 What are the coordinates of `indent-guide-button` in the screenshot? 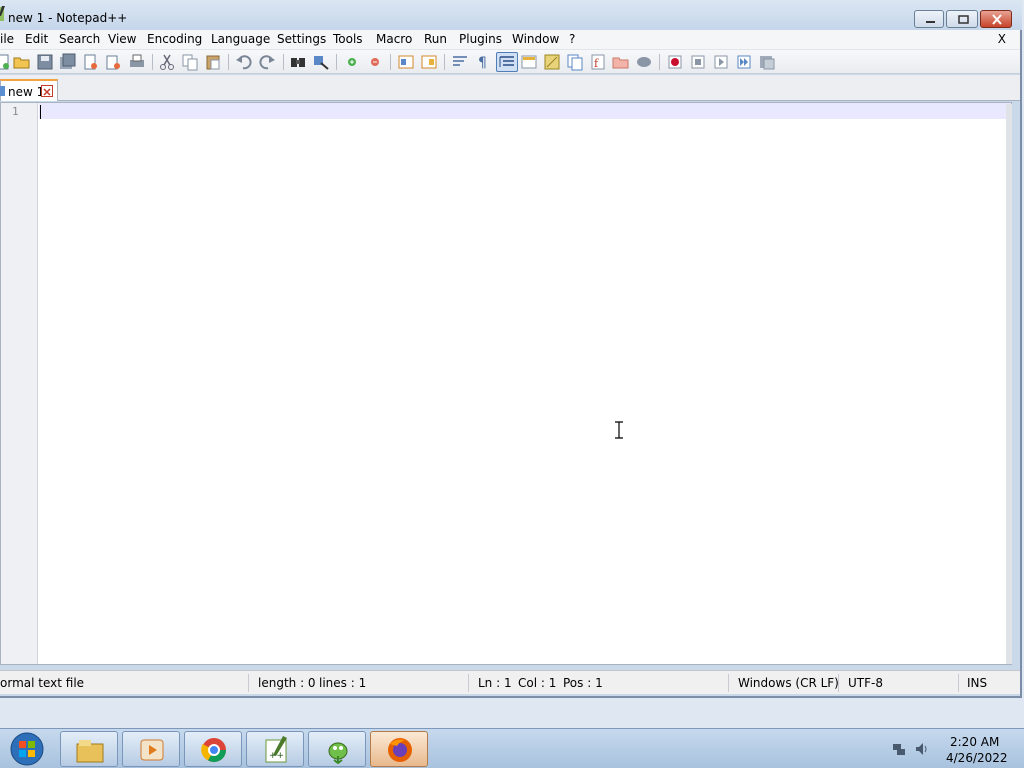 It's located at (507, 62).